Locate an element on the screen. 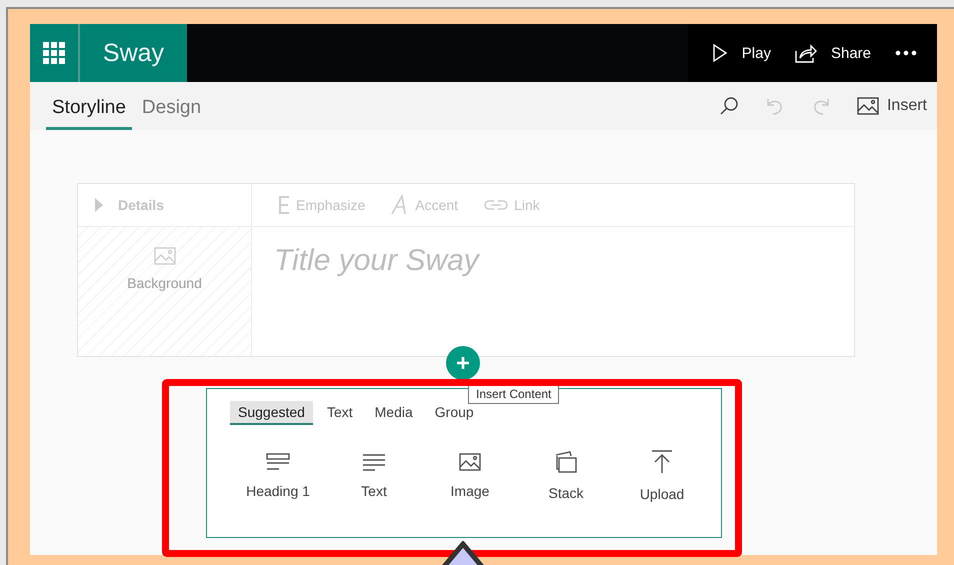 The width and height of the screenshot is (954, 565). heading-icon is located at coordinates (278, 462).